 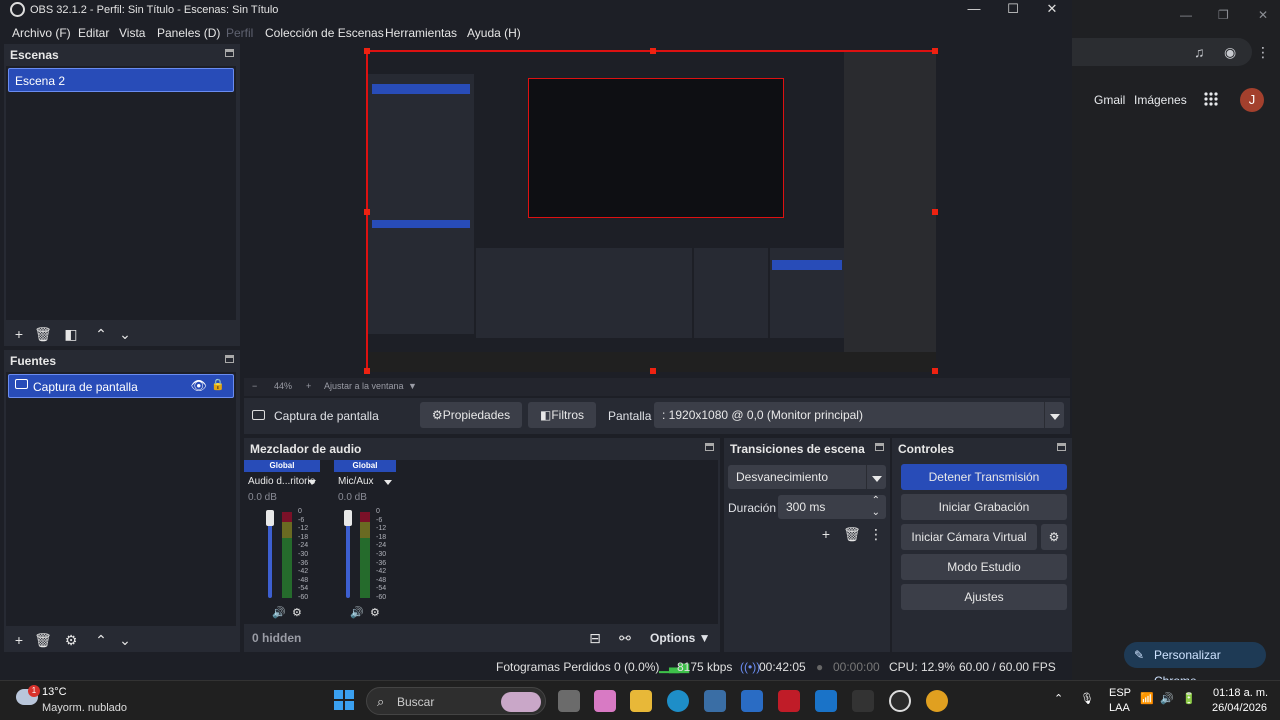 I want to click on scene-item: Escena 2, so click(x=121, y=80).